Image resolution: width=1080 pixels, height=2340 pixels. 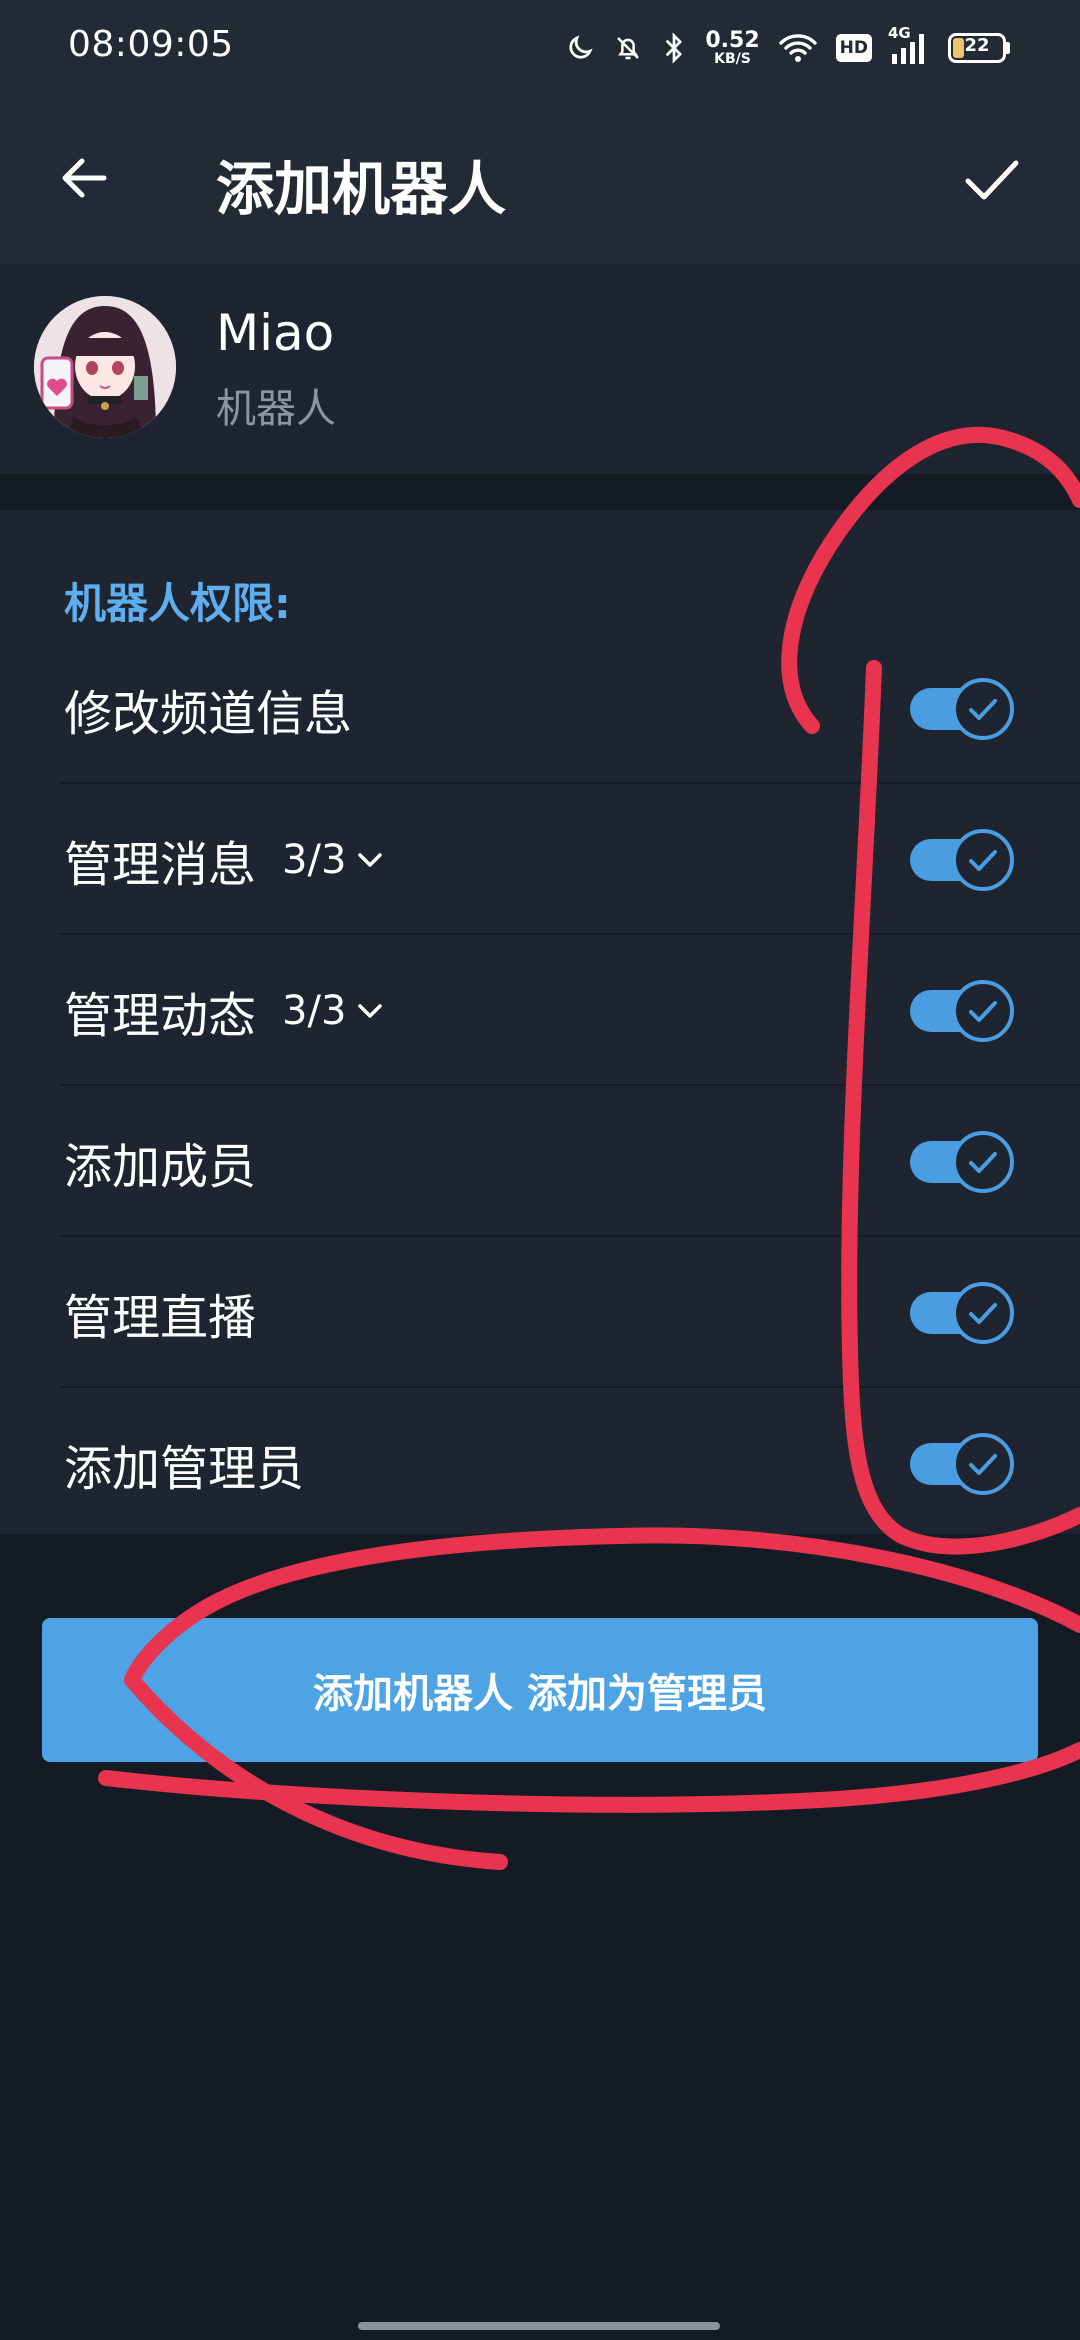 I want to click on toggle-manage-live, so click(x=962, y=1312).